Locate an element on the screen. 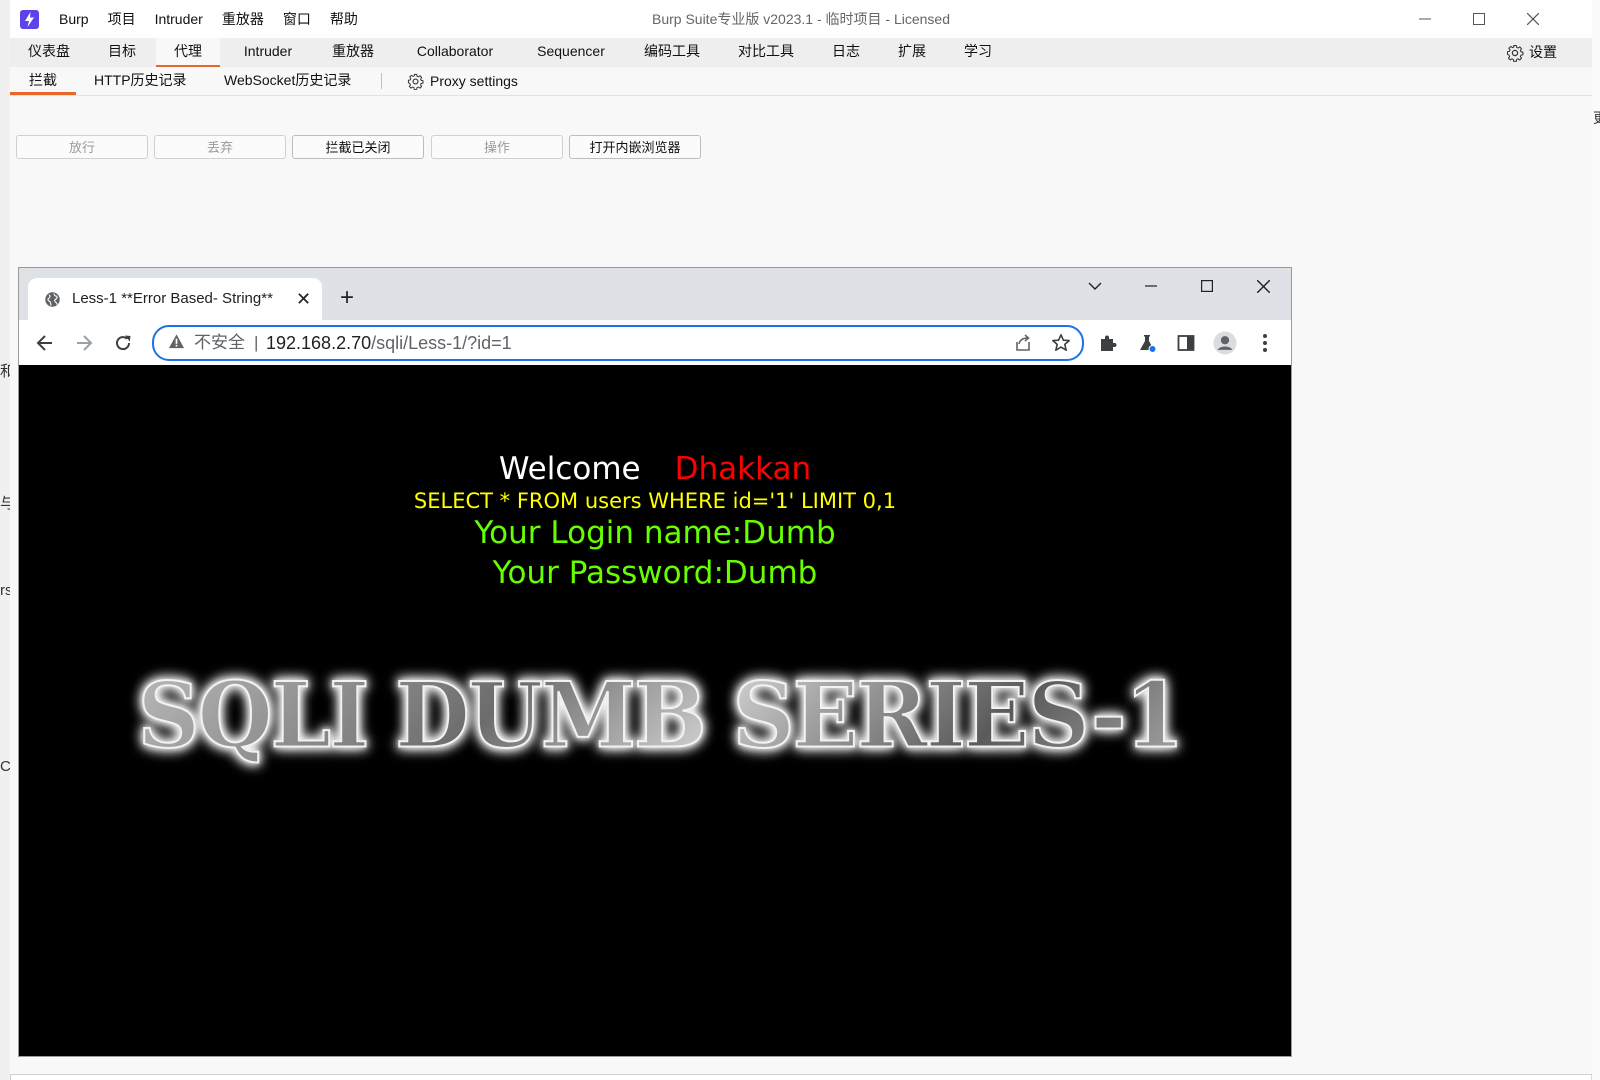 The image size is (1600, 1080). tab-target: 目标 is located at coordinates (122, 52).